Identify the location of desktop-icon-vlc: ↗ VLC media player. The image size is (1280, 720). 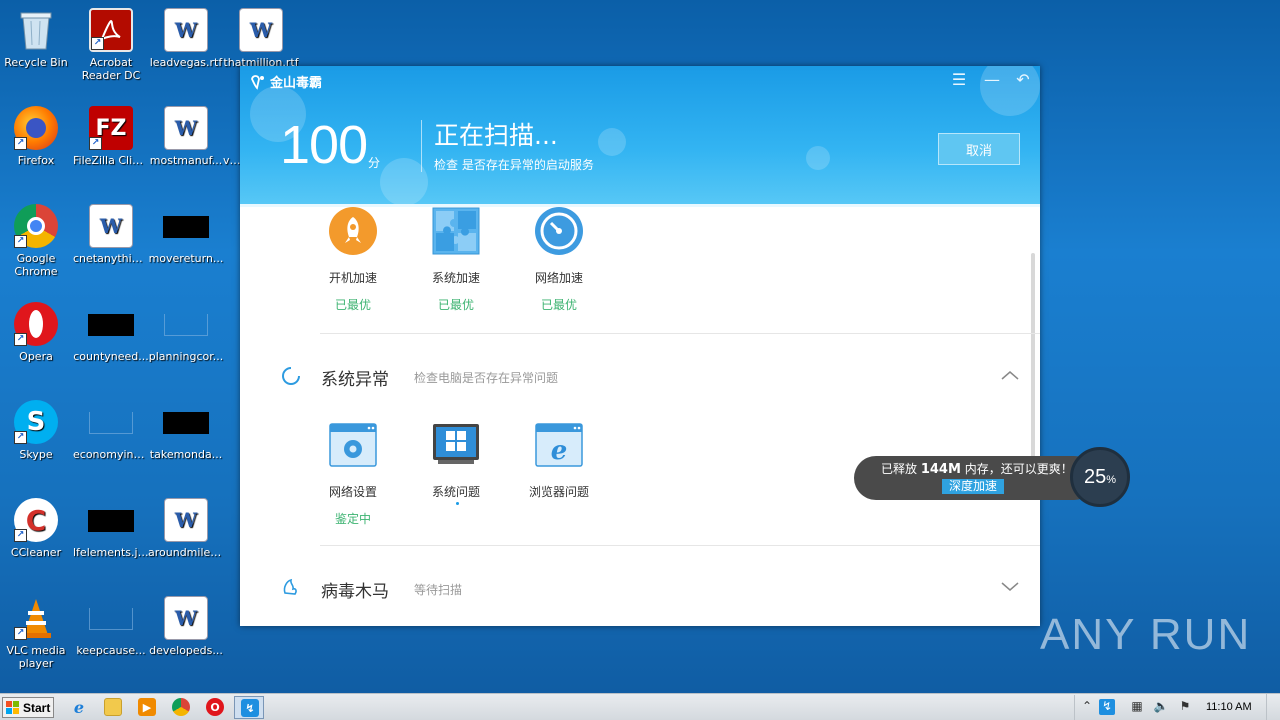
(37, 633).